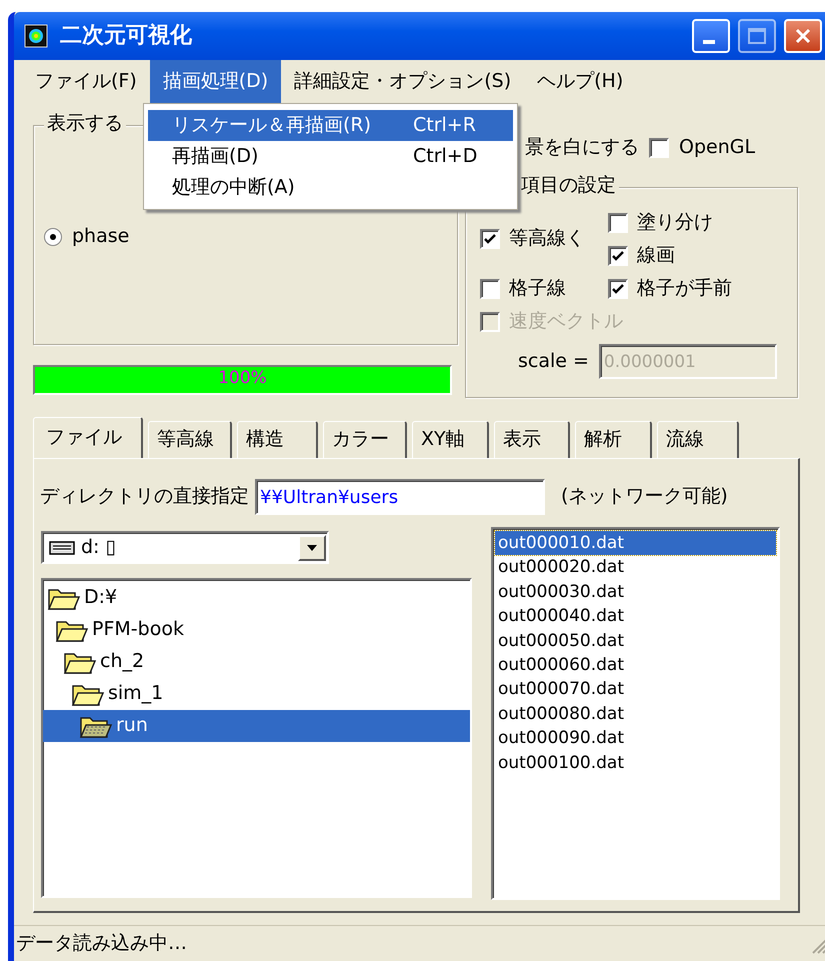 The image size is (825, 961). I want to click on file-item: out000030.dat, so click(635, 592).